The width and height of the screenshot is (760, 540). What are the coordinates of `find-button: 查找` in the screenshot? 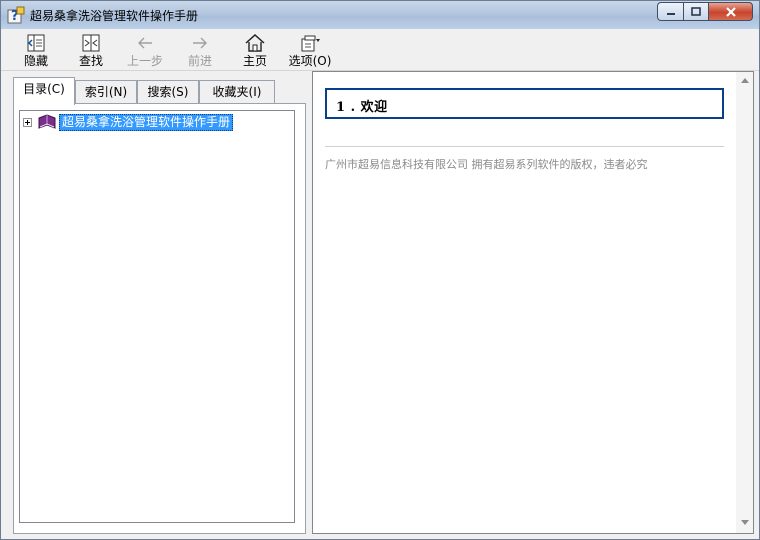 It's located at (91, 51).